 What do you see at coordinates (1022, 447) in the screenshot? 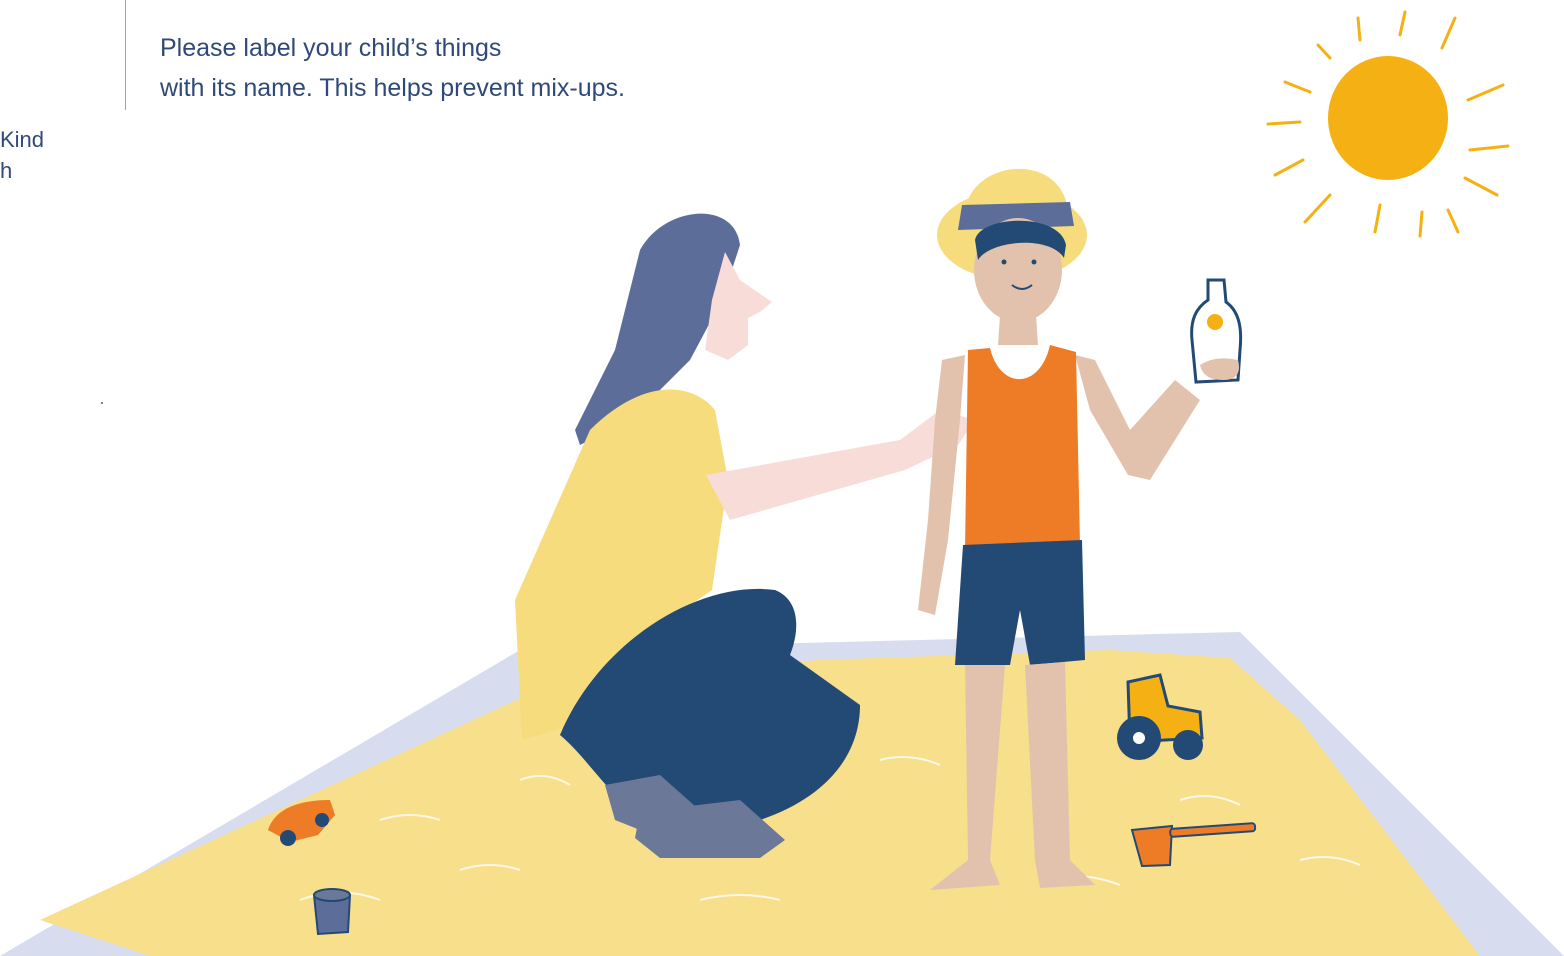
I see `child-tank-top` at bounding box center [1022, 447].